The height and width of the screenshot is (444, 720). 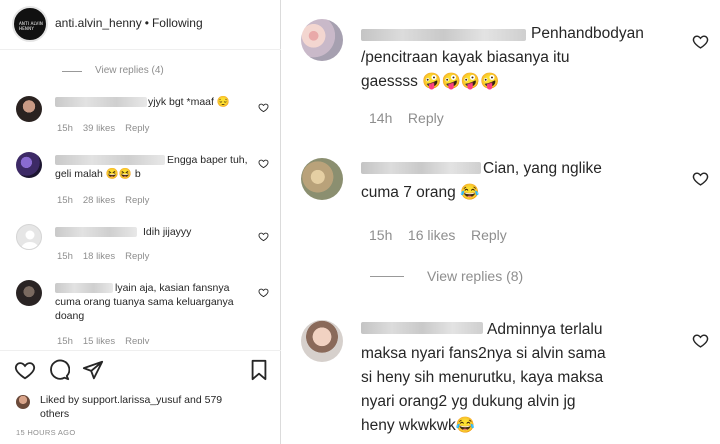 I want to click on liked-by-suffix: and, so click(x=193, y=400).